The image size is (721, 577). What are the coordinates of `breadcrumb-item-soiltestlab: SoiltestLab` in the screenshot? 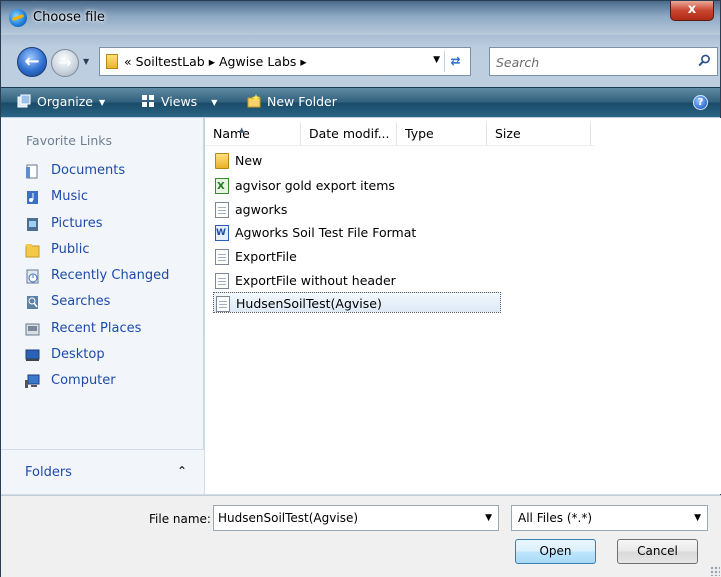 It's located at (170, 61).